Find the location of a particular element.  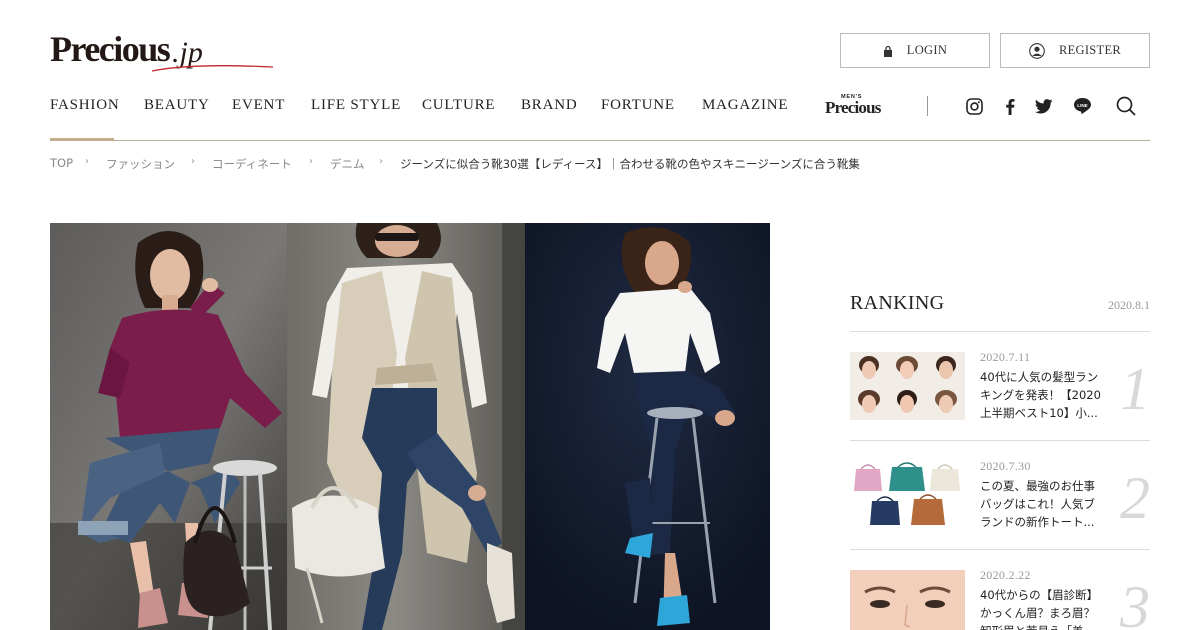

breadcrumb-item-coordinate: コーディネート is located at coordinates (252, 164).